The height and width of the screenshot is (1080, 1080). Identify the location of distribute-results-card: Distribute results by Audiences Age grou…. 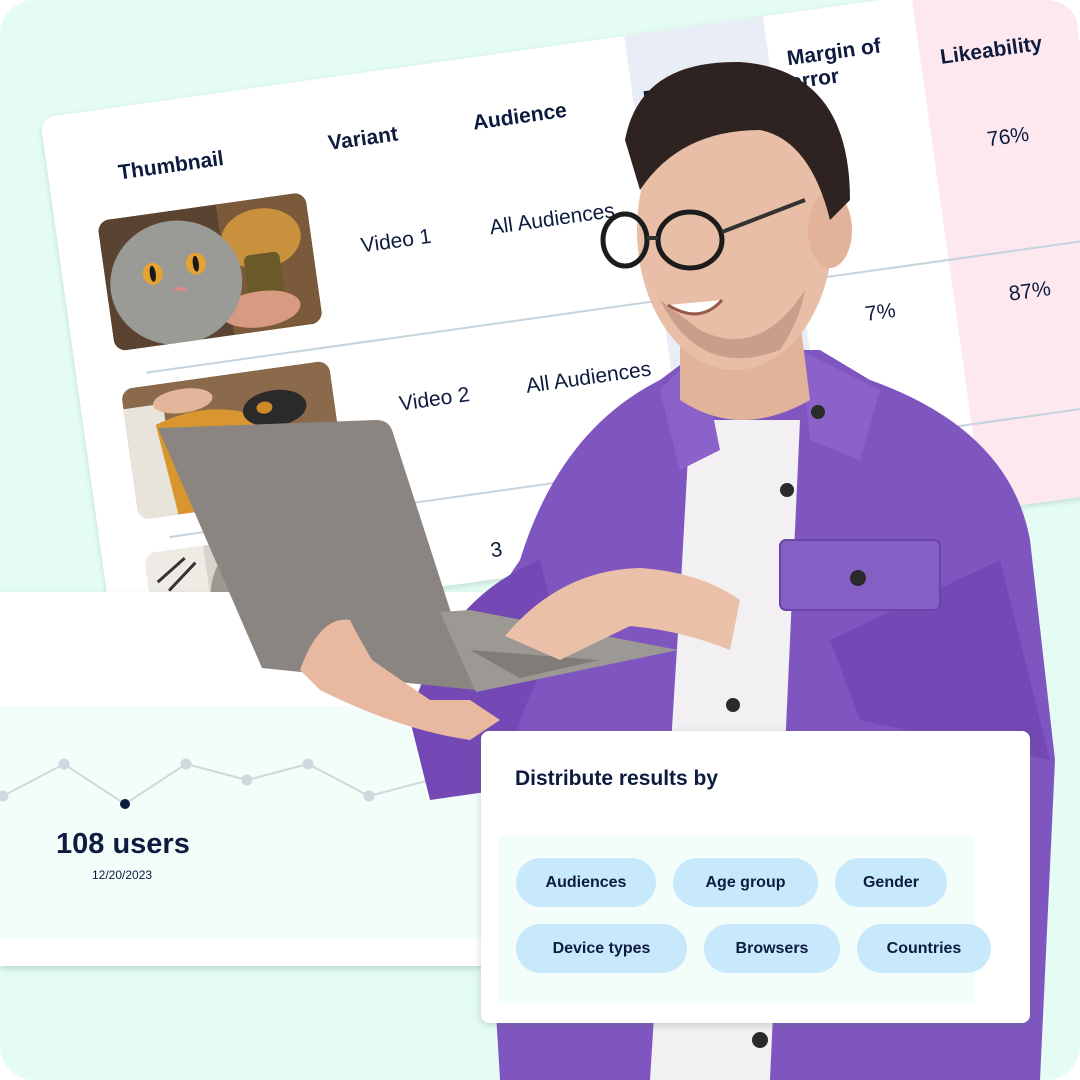
(755, 877).